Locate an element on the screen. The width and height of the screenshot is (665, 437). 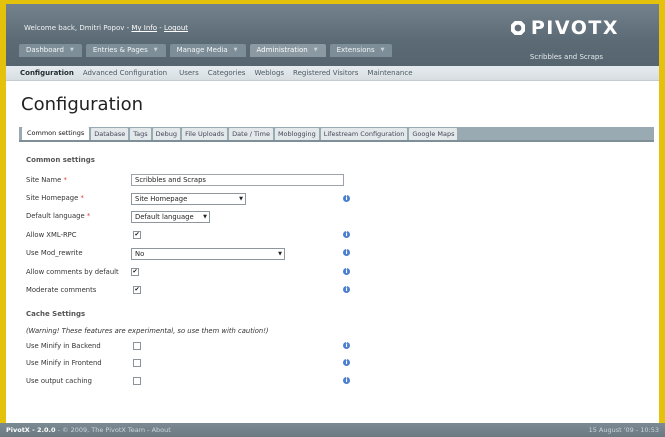
output-caching-label: Use output caching is located at coordinates (59, 381).